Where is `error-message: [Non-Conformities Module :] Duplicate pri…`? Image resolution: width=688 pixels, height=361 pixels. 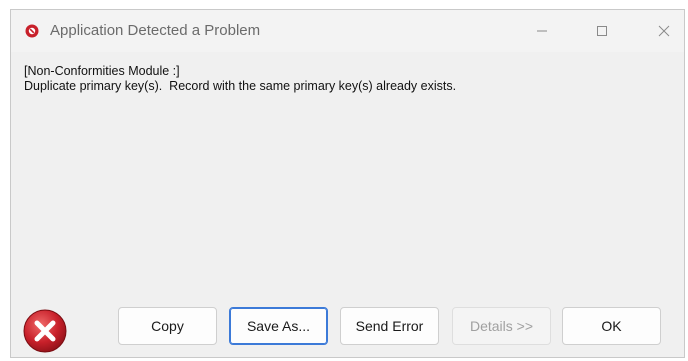
error-message: [Non-Conformities Module :] Duplicate pri… is located at coordinates (240, 79).